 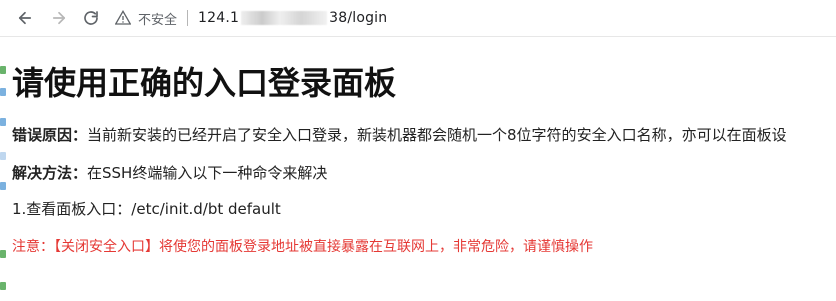 I want to click on warning-icon, so click(x=123, y=18).